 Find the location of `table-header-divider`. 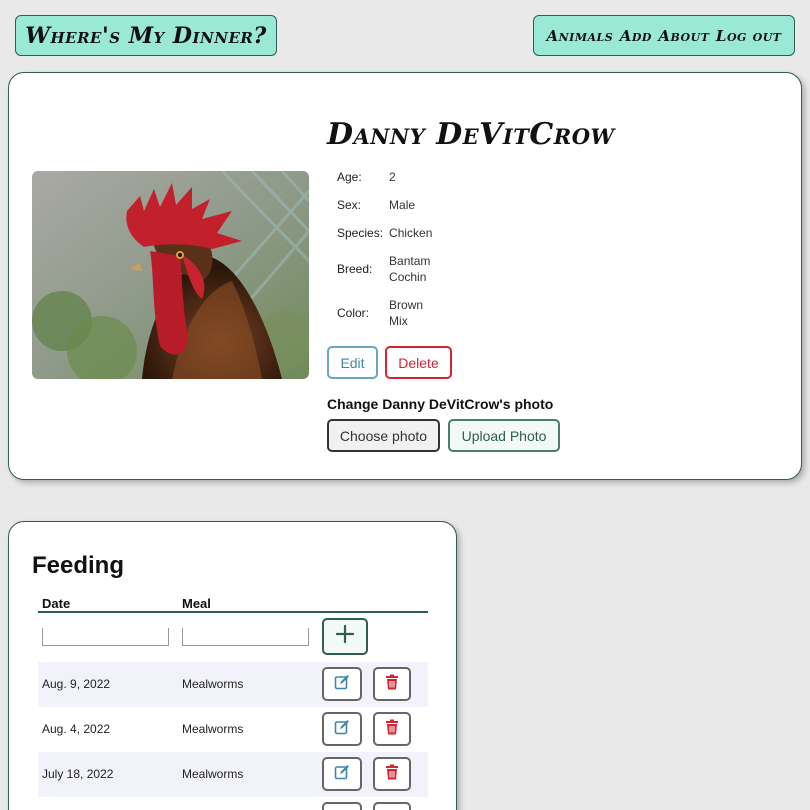

table-header-divider is located at coordinates (233, 612).